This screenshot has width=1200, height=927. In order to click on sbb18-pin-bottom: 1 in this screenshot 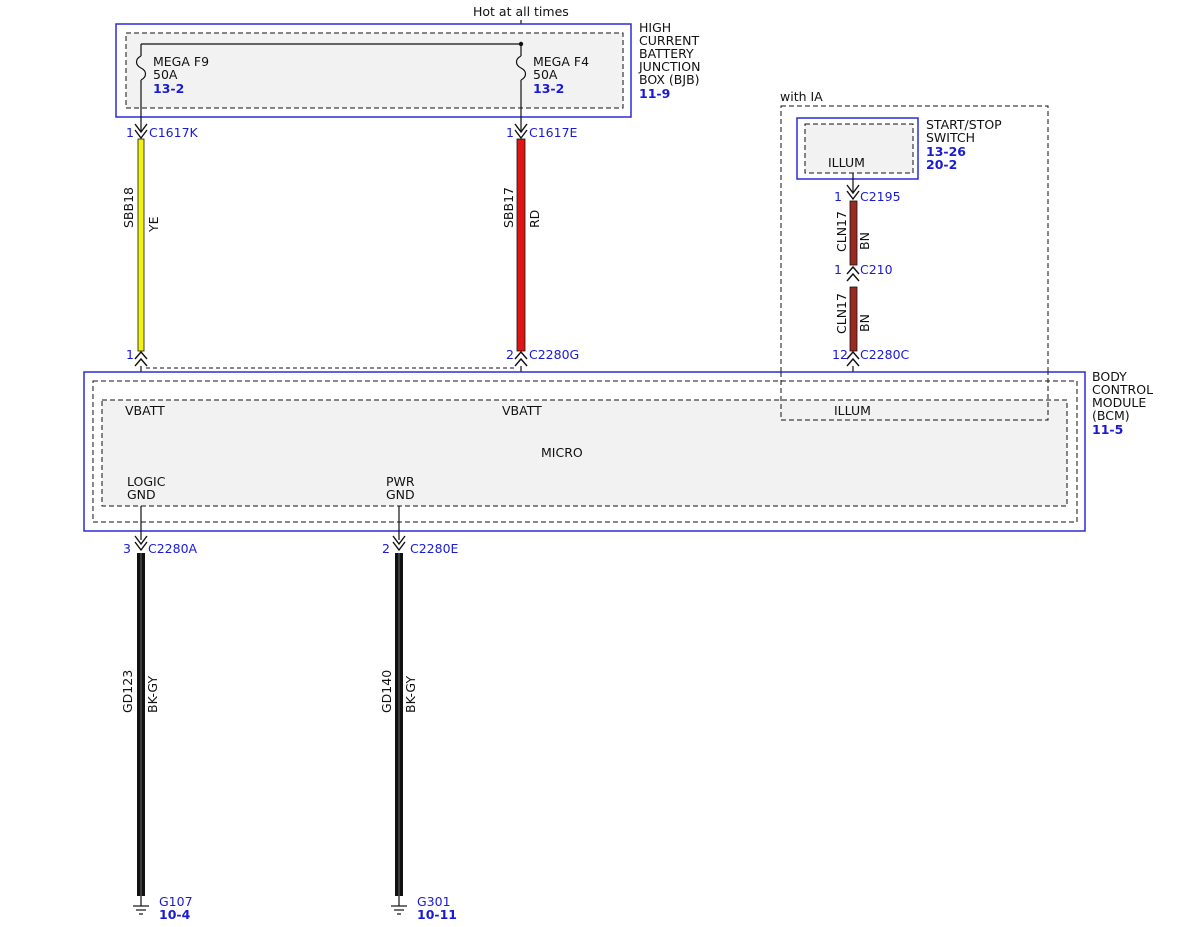, I will do `click(130, 354)`.